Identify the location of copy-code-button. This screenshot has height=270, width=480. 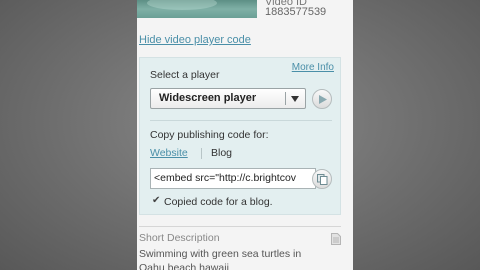
(322, 179).